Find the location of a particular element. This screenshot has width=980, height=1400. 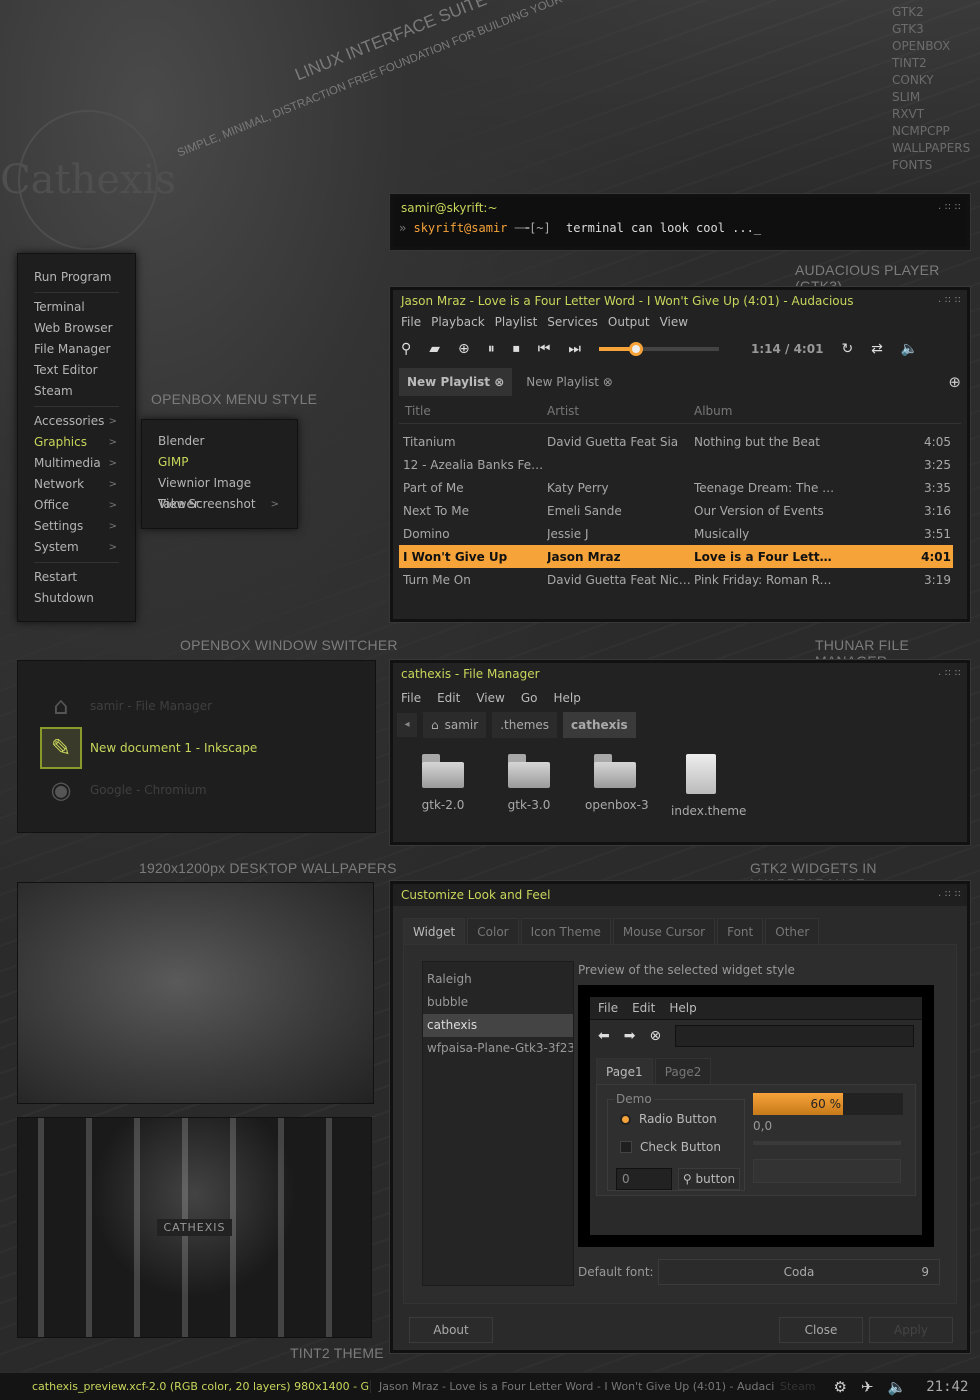

tab-icon-theme: Icon Theme is located at coordinates (565, 931).